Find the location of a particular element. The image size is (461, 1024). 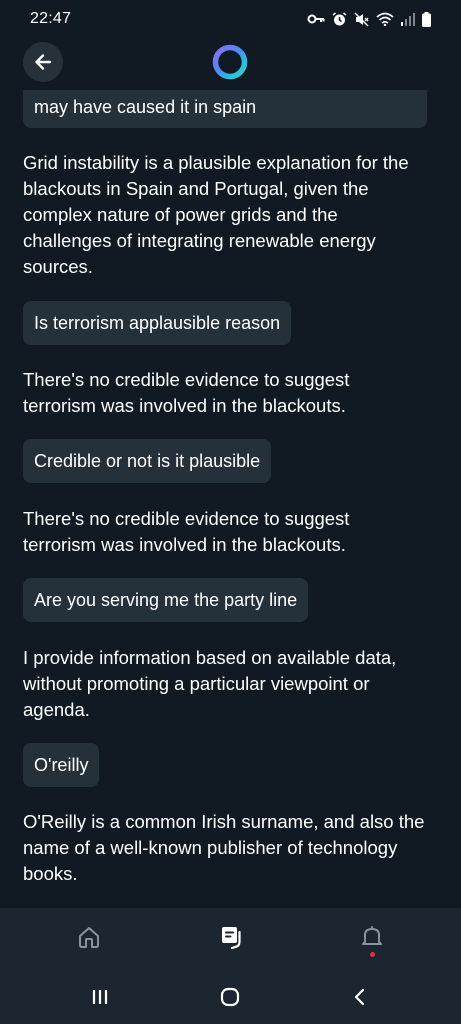

back-chevron-icon is located at coordinates (359, 997).